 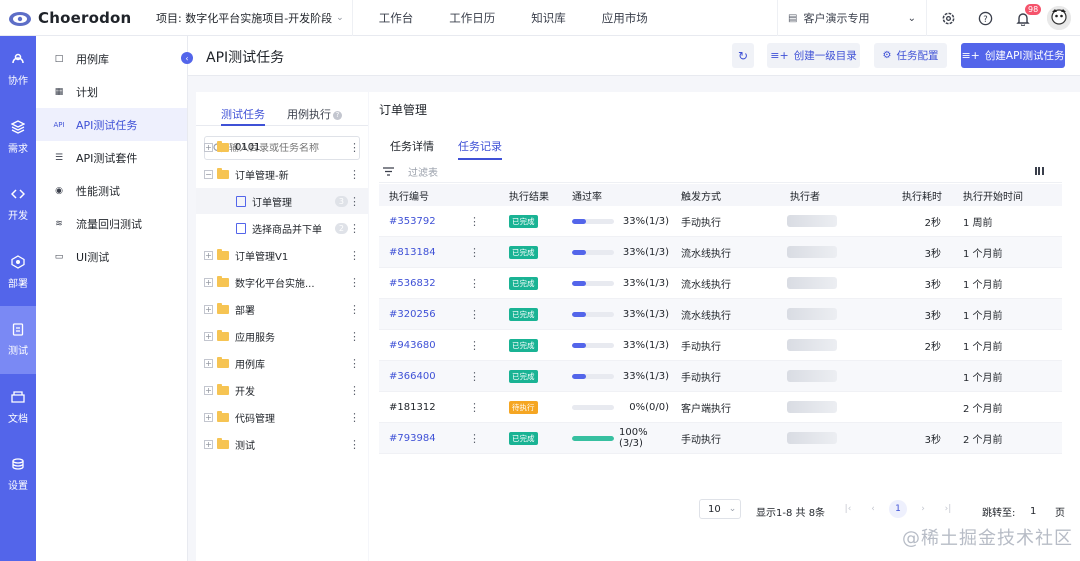 I want to click on execution-id: #943680, so click(x=412, y=345).